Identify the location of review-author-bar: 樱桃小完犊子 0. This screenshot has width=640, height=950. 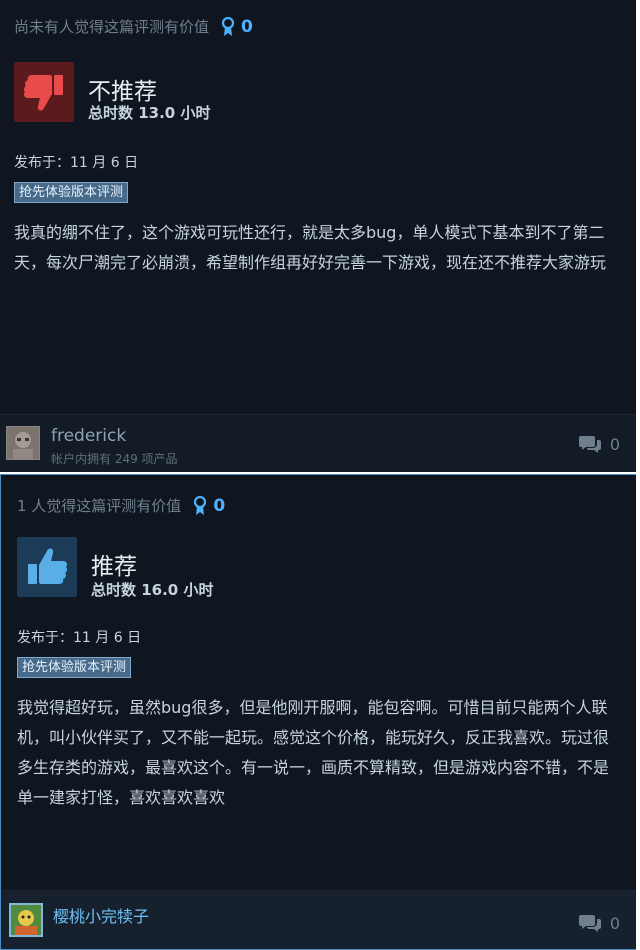
(318, 919).